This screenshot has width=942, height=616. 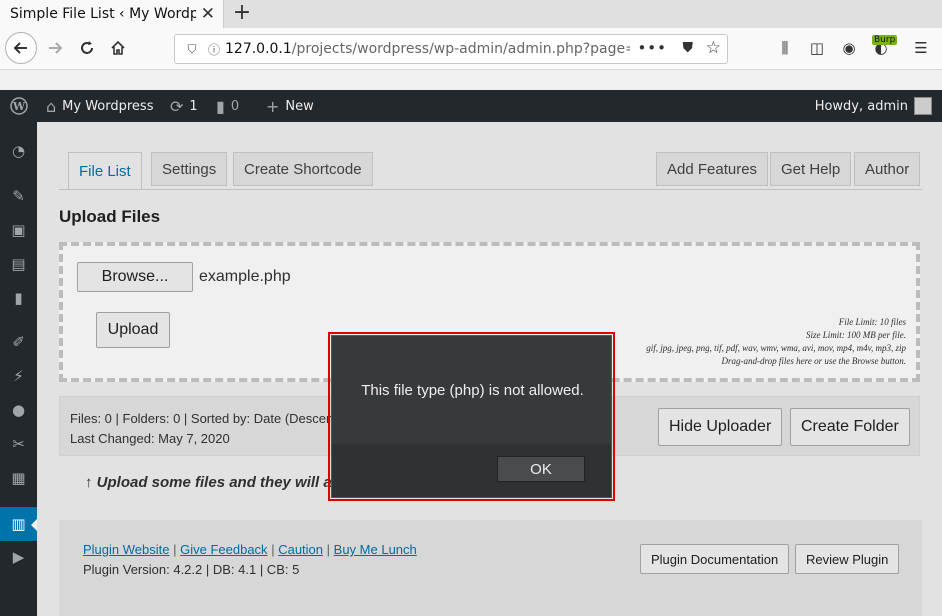 What do you see at coordinates (273, 106) in the screenshot?
I see `plus-icon: +` at bounding box center [273, 106].